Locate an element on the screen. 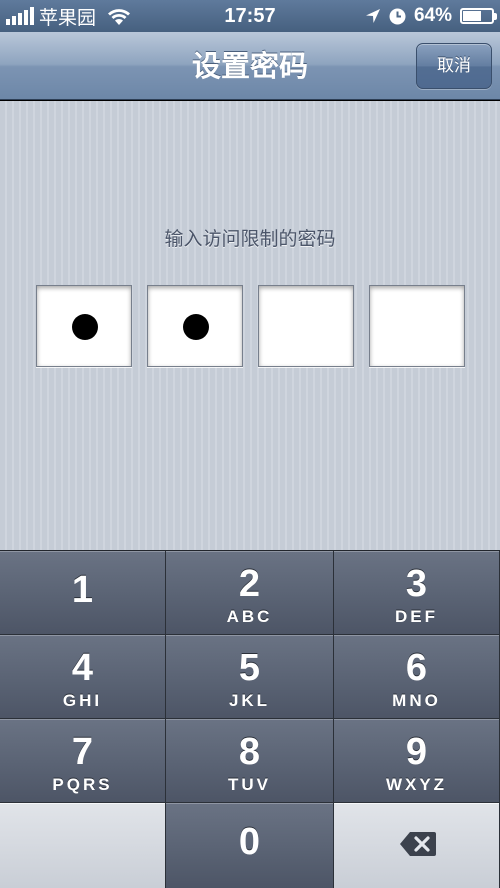 The height and width of the screenshot is (888, 500). delete-button is located at coordinates (417, 845).